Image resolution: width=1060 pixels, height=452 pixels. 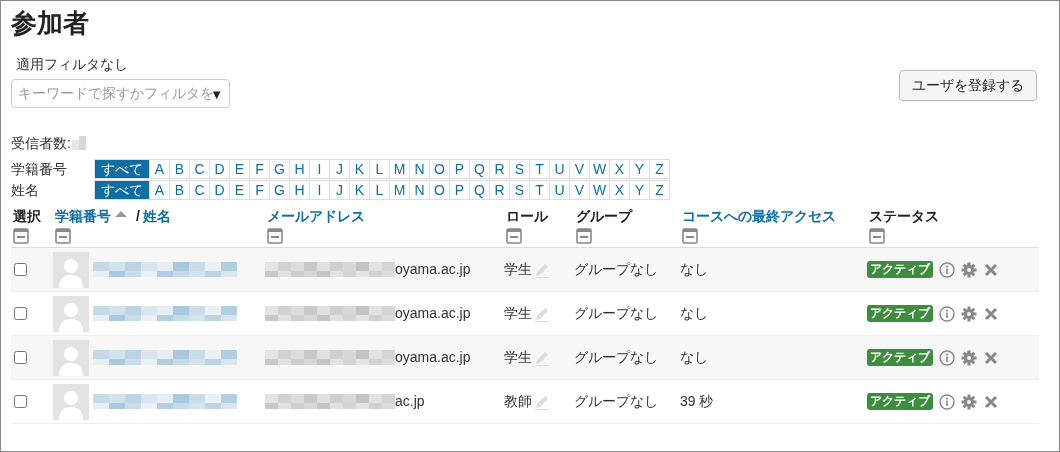 I want to click on column-header: ロール, so click(x=527, y=216).